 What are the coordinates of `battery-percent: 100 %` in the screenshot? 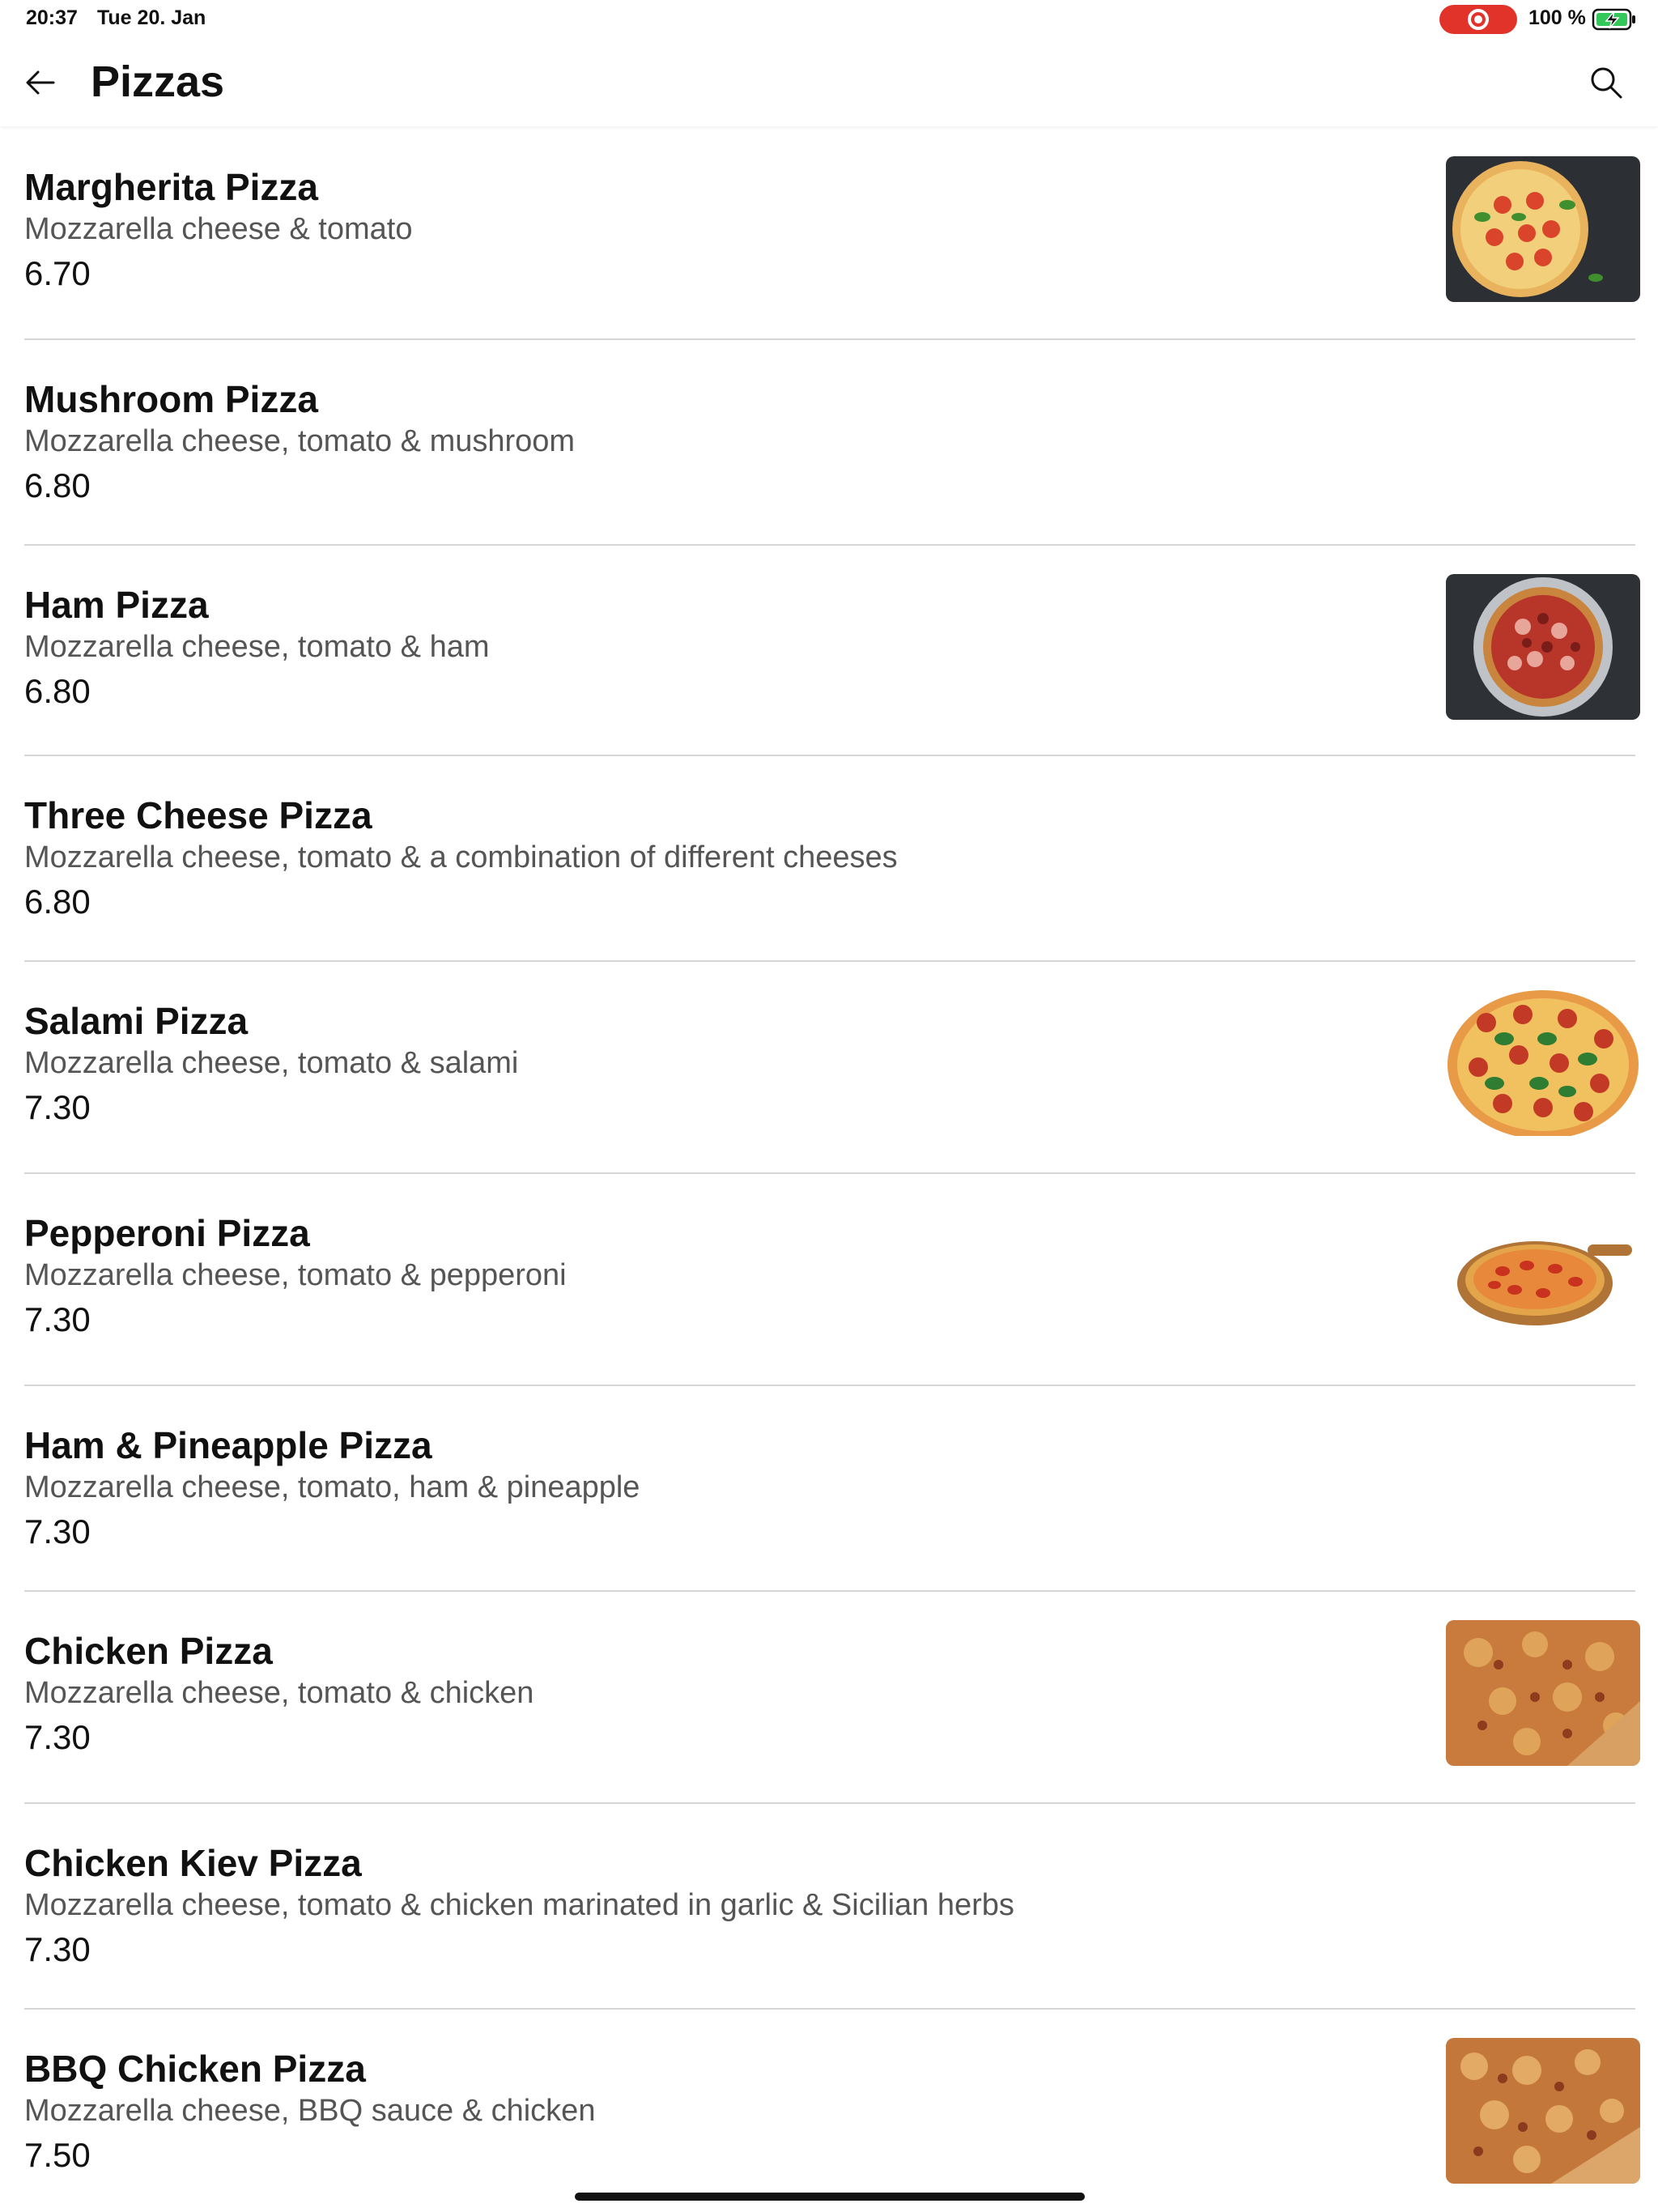 It's located at (1557, 18).